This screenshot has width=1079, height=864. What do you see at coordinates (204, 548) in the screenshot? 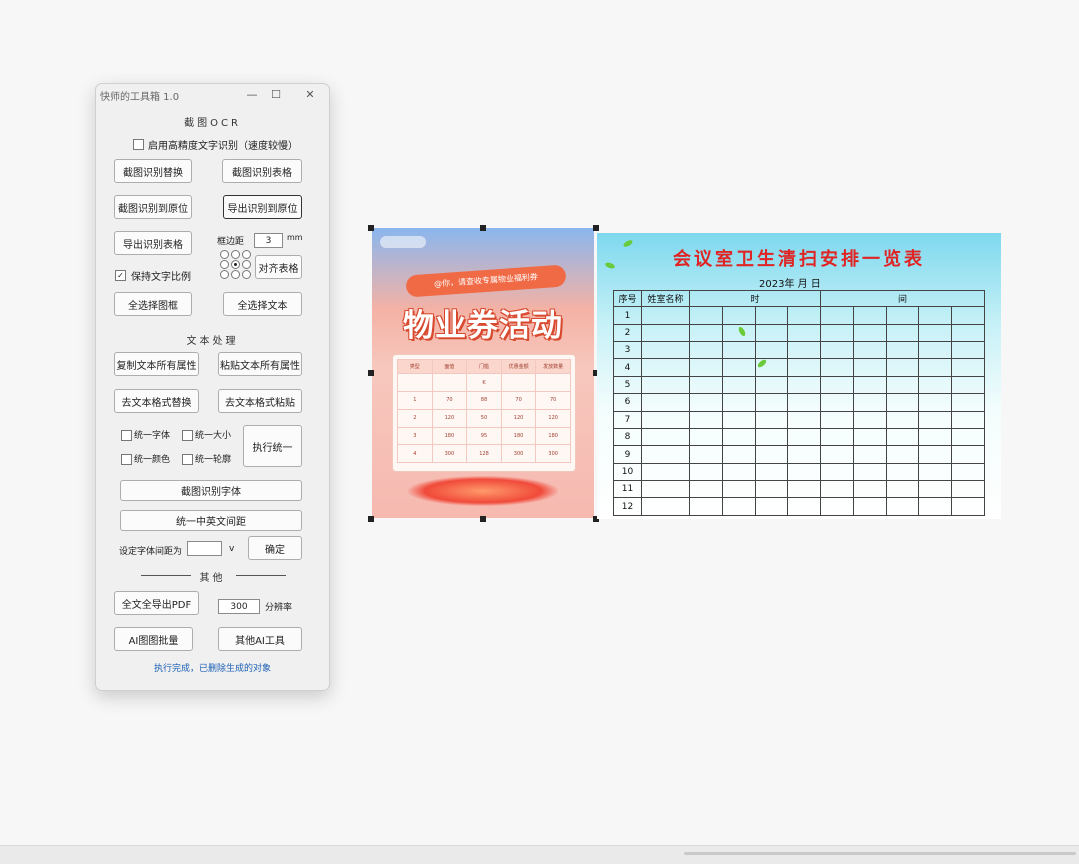
I see `spacing-input` at bounding box center [204, 548].